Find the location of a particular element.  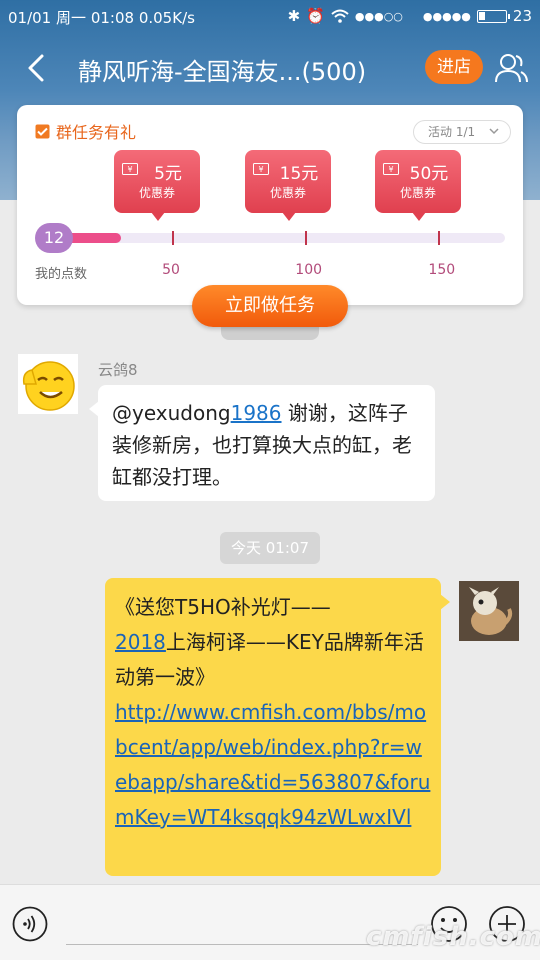

milestone-50: 50 is located at coordinates (171, 270).